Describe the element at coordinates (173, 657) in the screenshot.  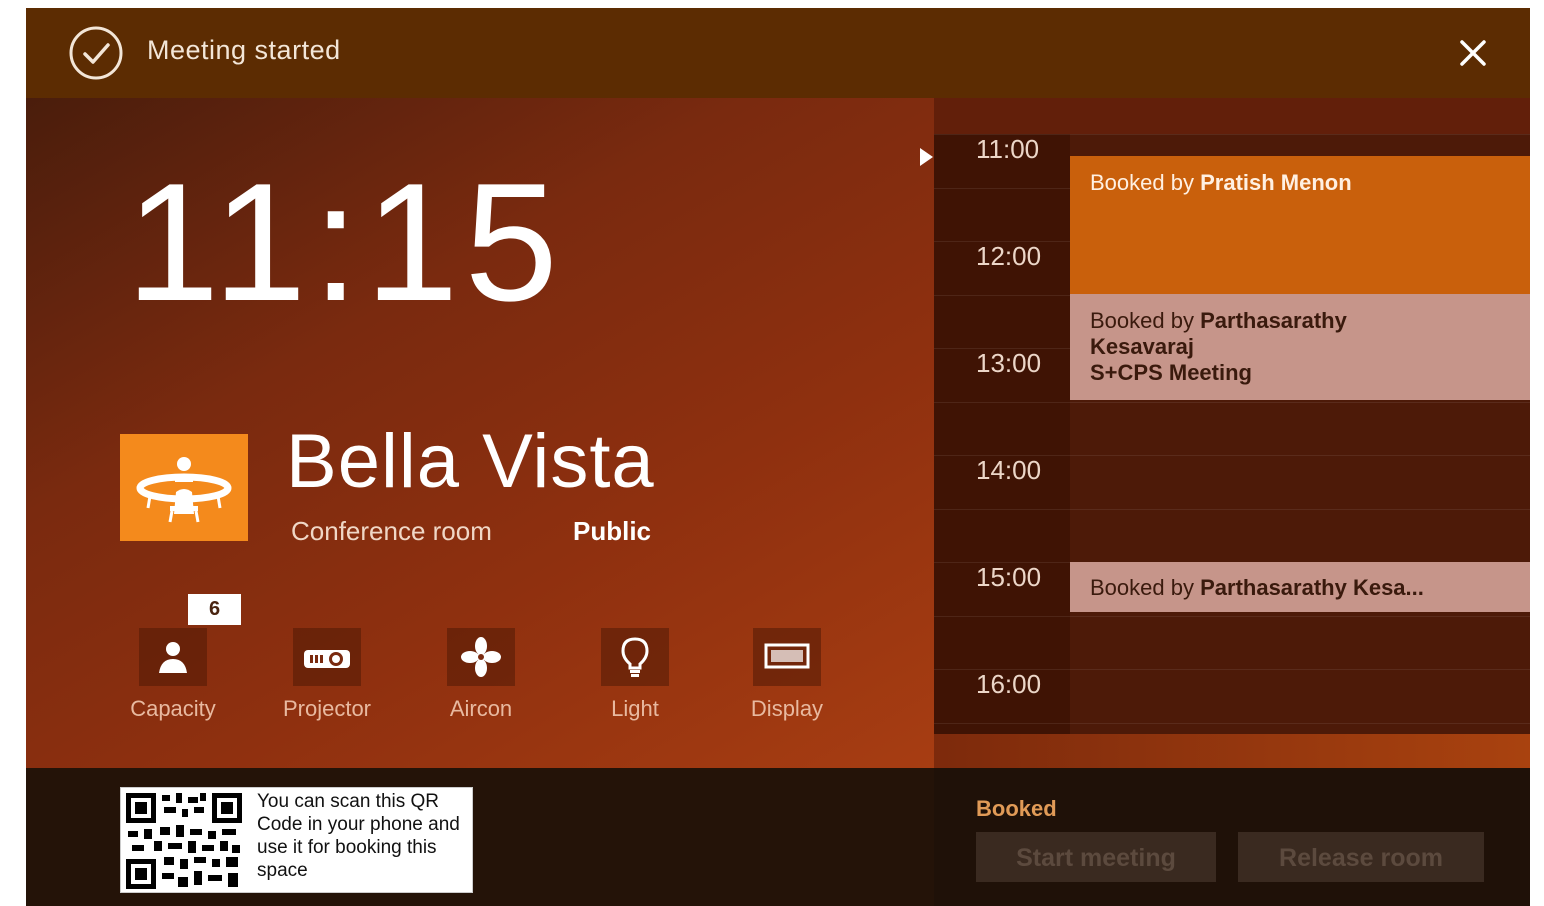
I see `person-icon` at that location.